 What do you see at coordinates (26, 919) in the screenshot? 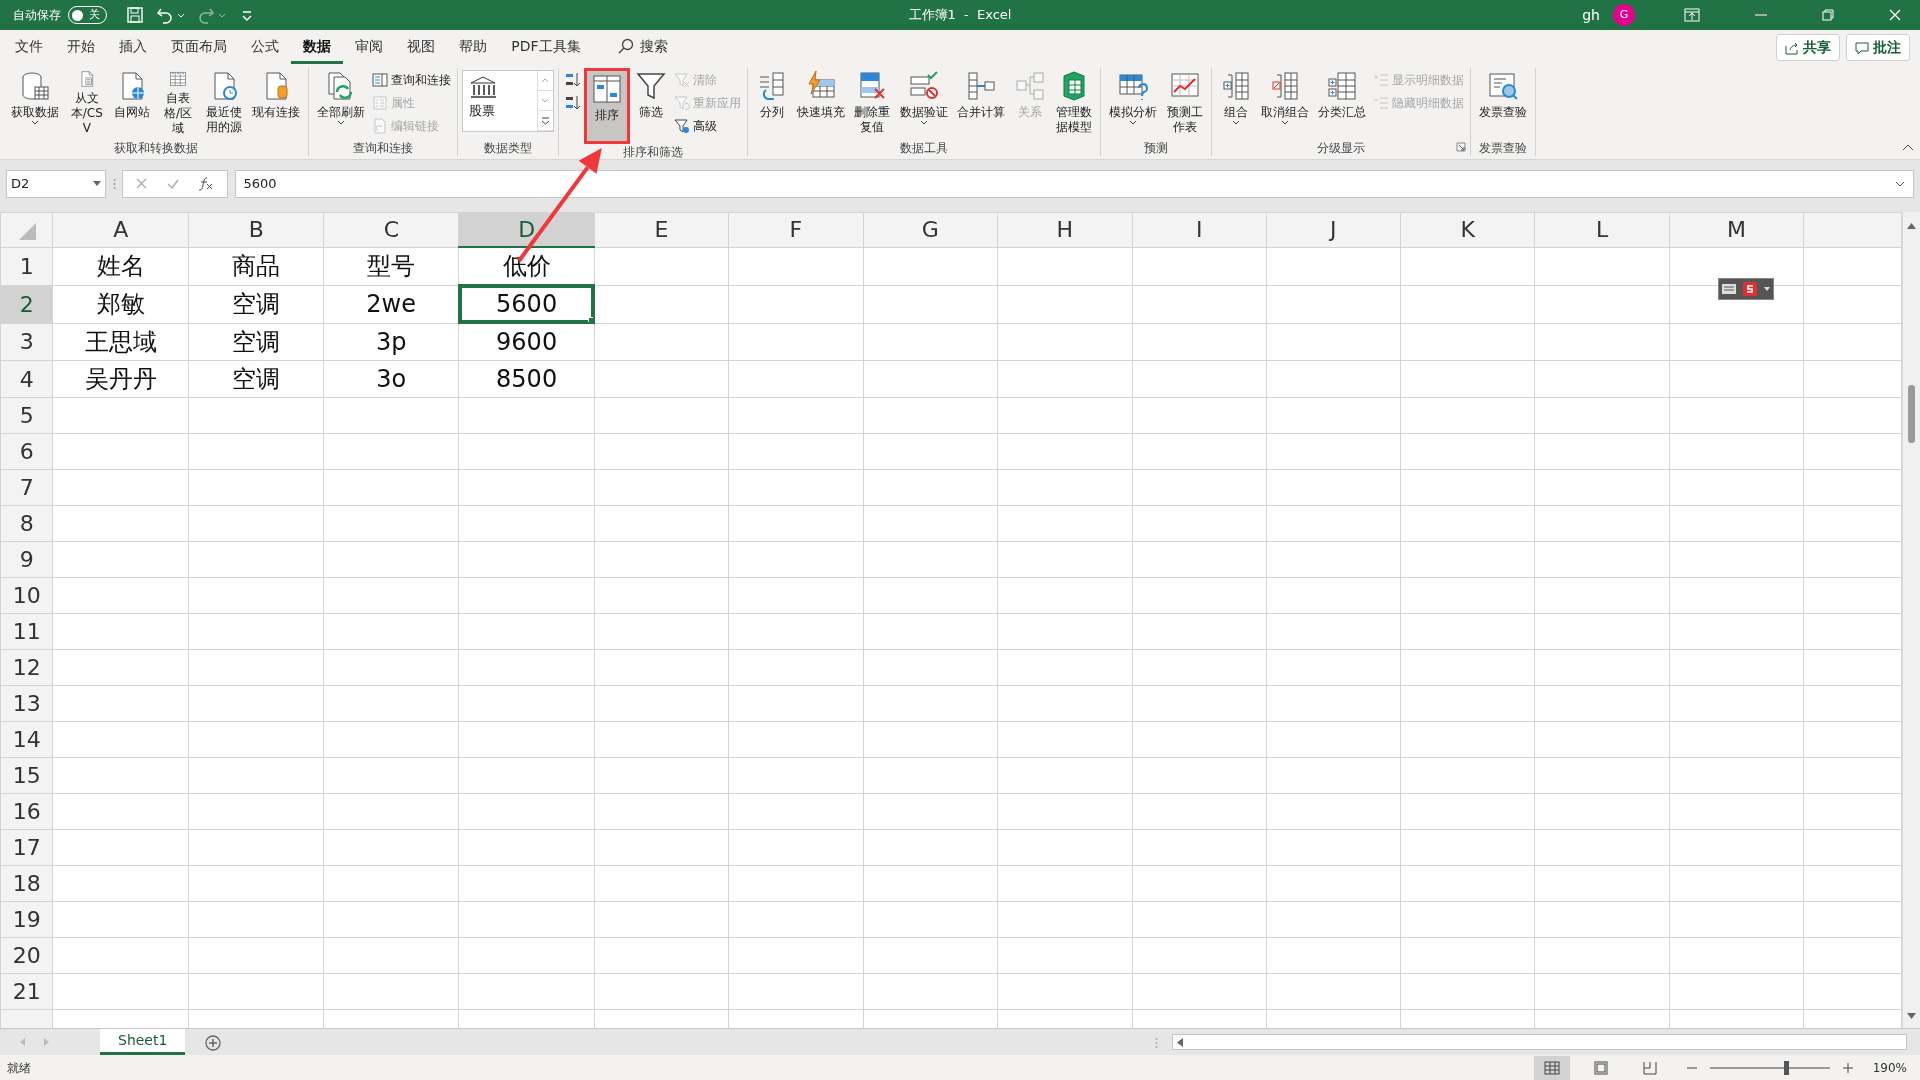
I see `row-header: 19` at bounding box center [26, 919].